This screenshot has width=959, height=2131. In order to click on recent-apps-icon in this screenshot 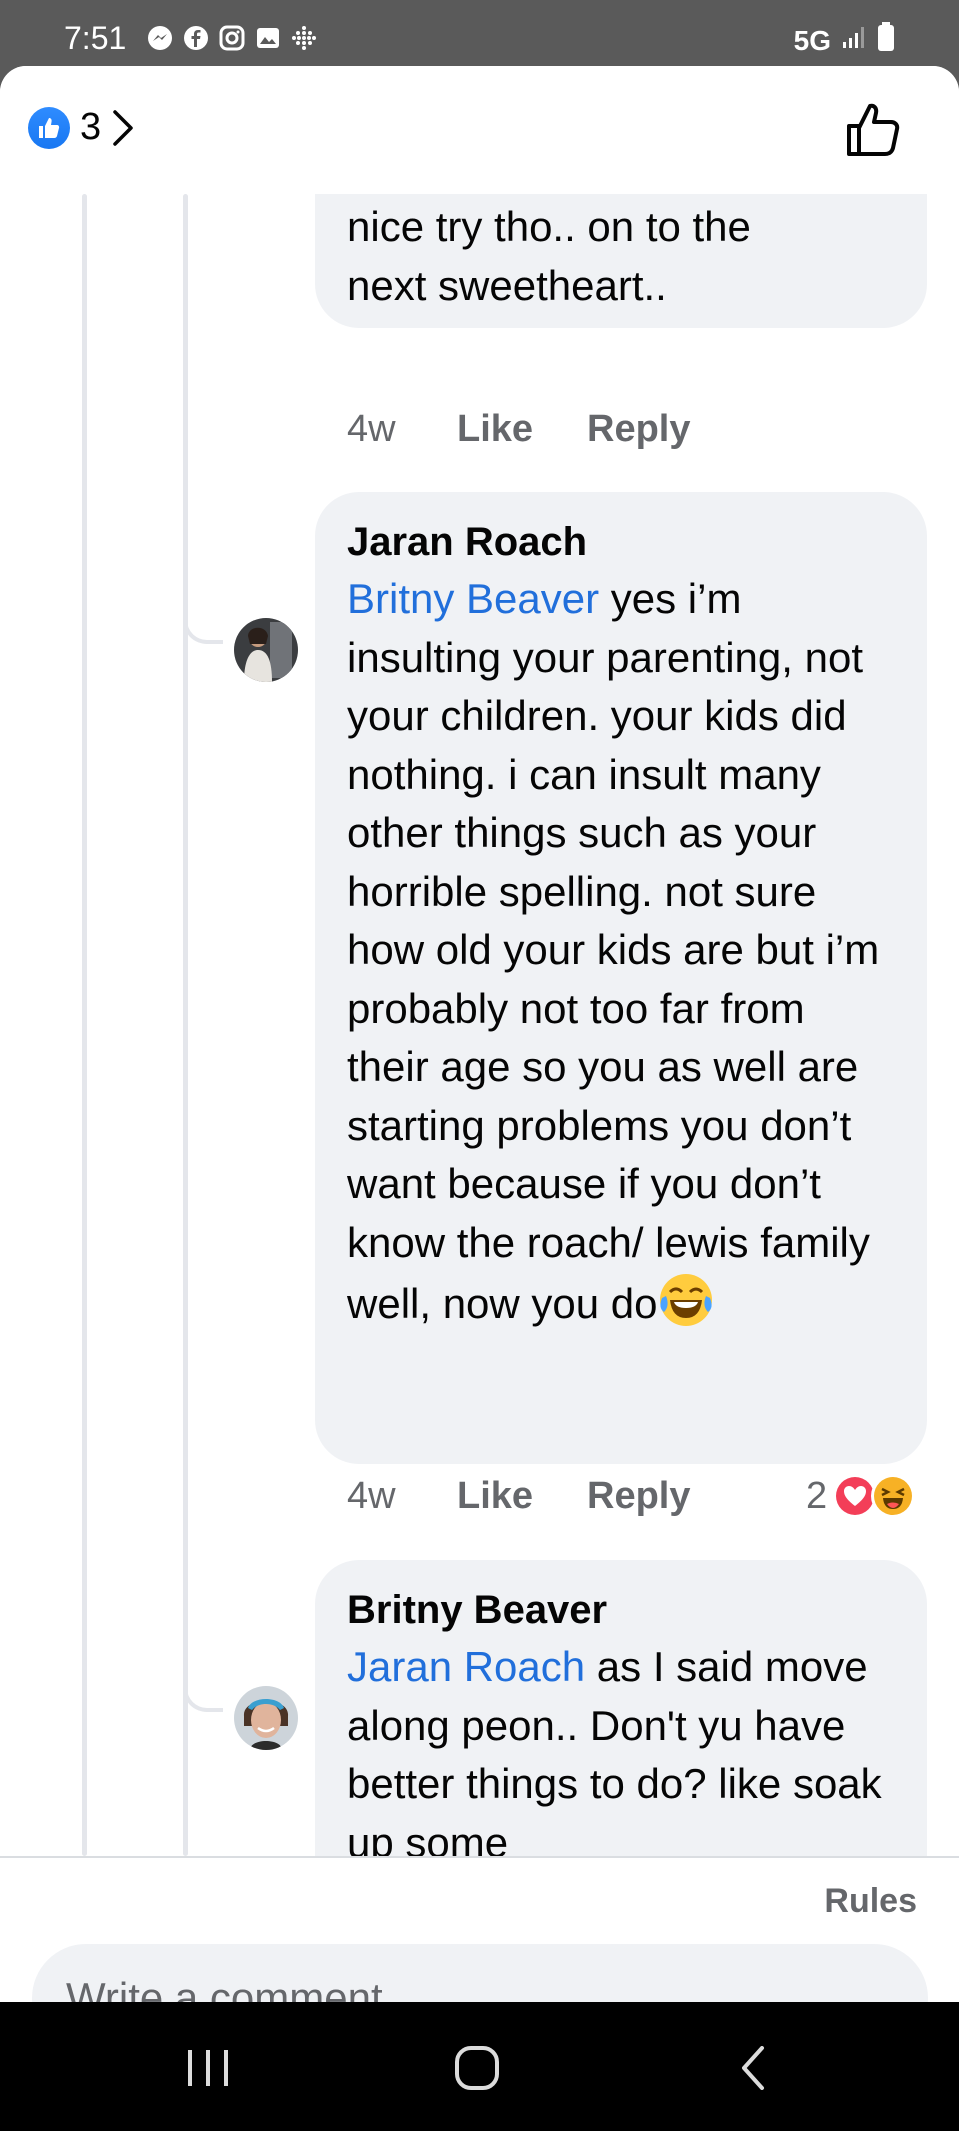, I will do `click(208, 2068)`.